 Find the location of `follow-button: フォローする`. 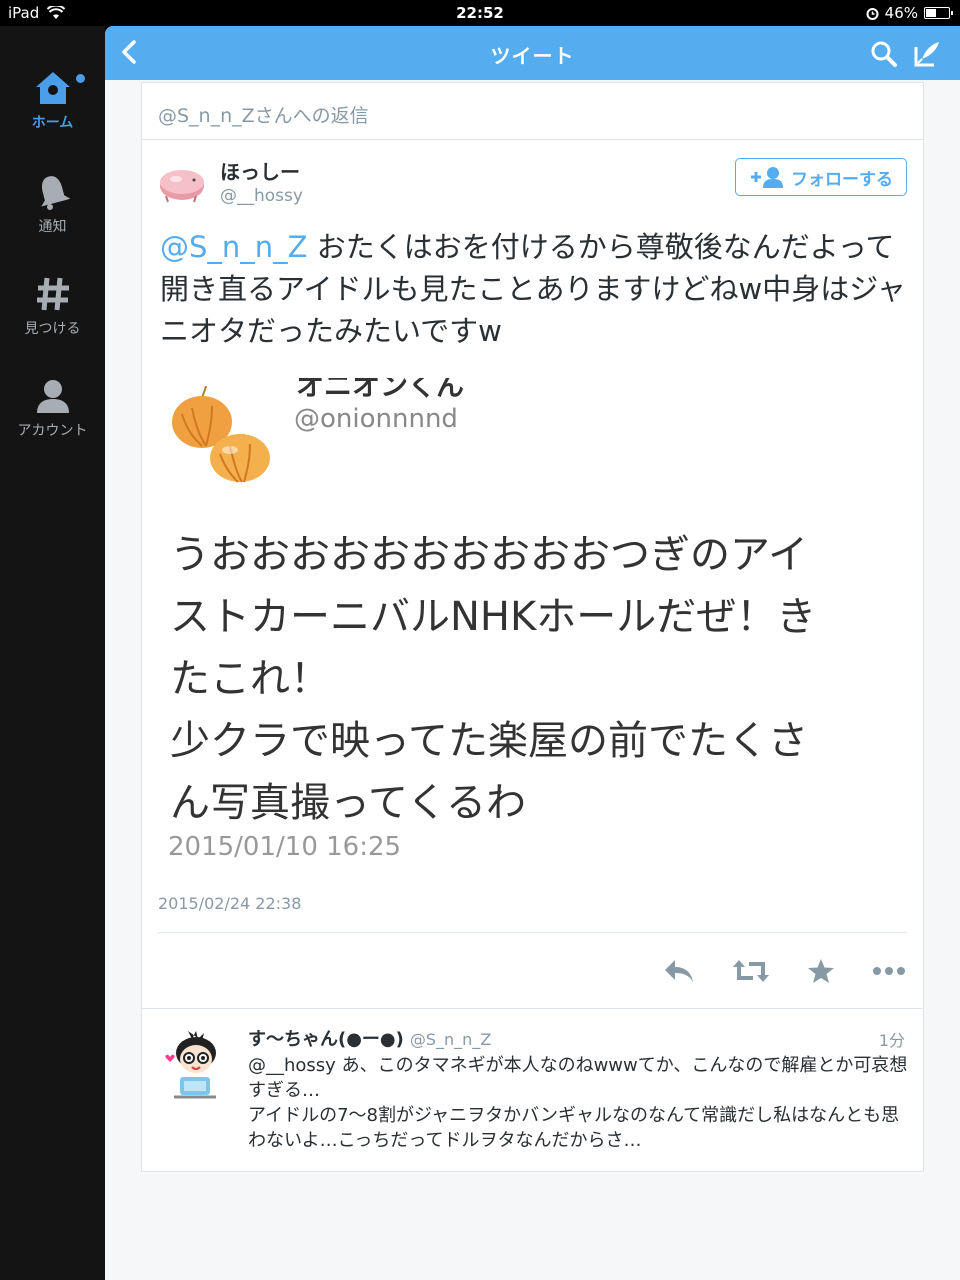

follow-button: フォローする is located at coordinates (821, 177).